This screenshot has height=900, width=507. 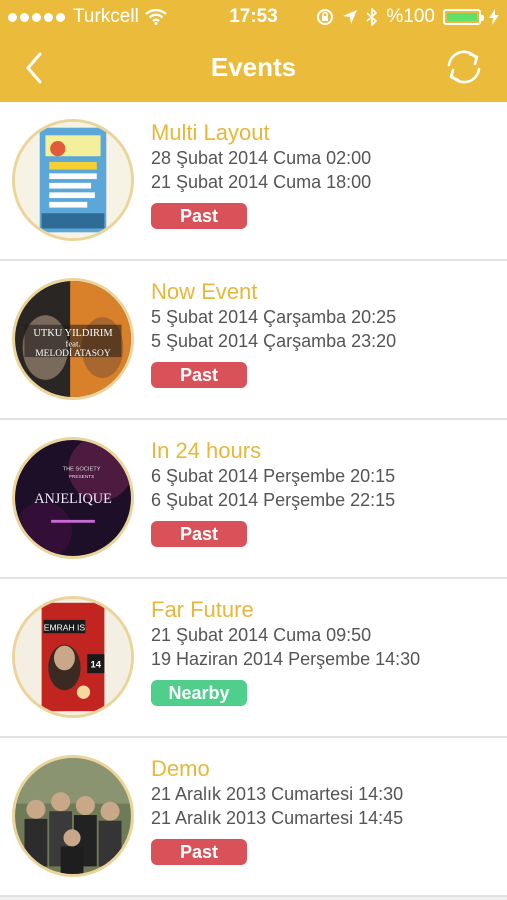 What do you see at coordinates (274, 317) in the screenshot?
I see `event-start-date: 5 Şubat 2014 Çarşamba 20:25` at bounding box center [274, 317].